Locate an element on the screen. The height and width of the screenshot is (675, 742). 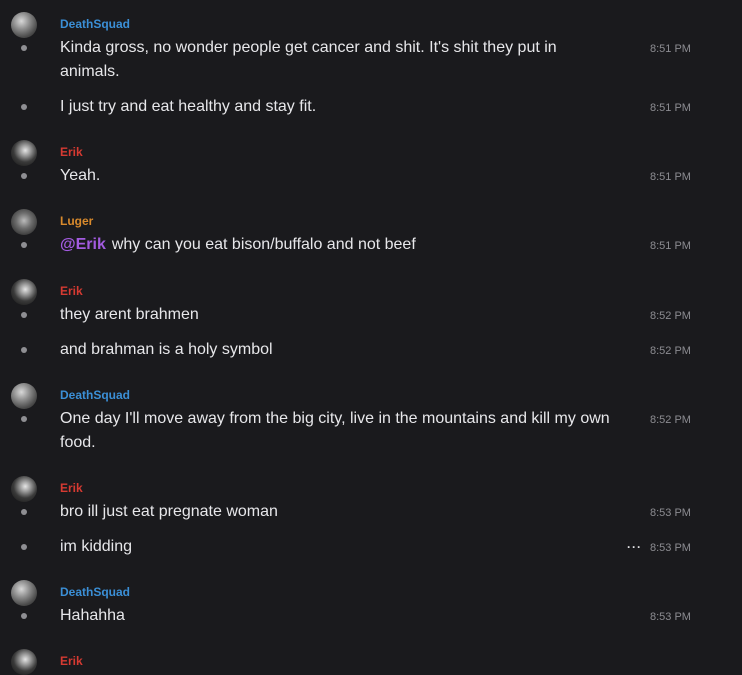
more-options-icon: ··· is located at coordinates (634, 547).